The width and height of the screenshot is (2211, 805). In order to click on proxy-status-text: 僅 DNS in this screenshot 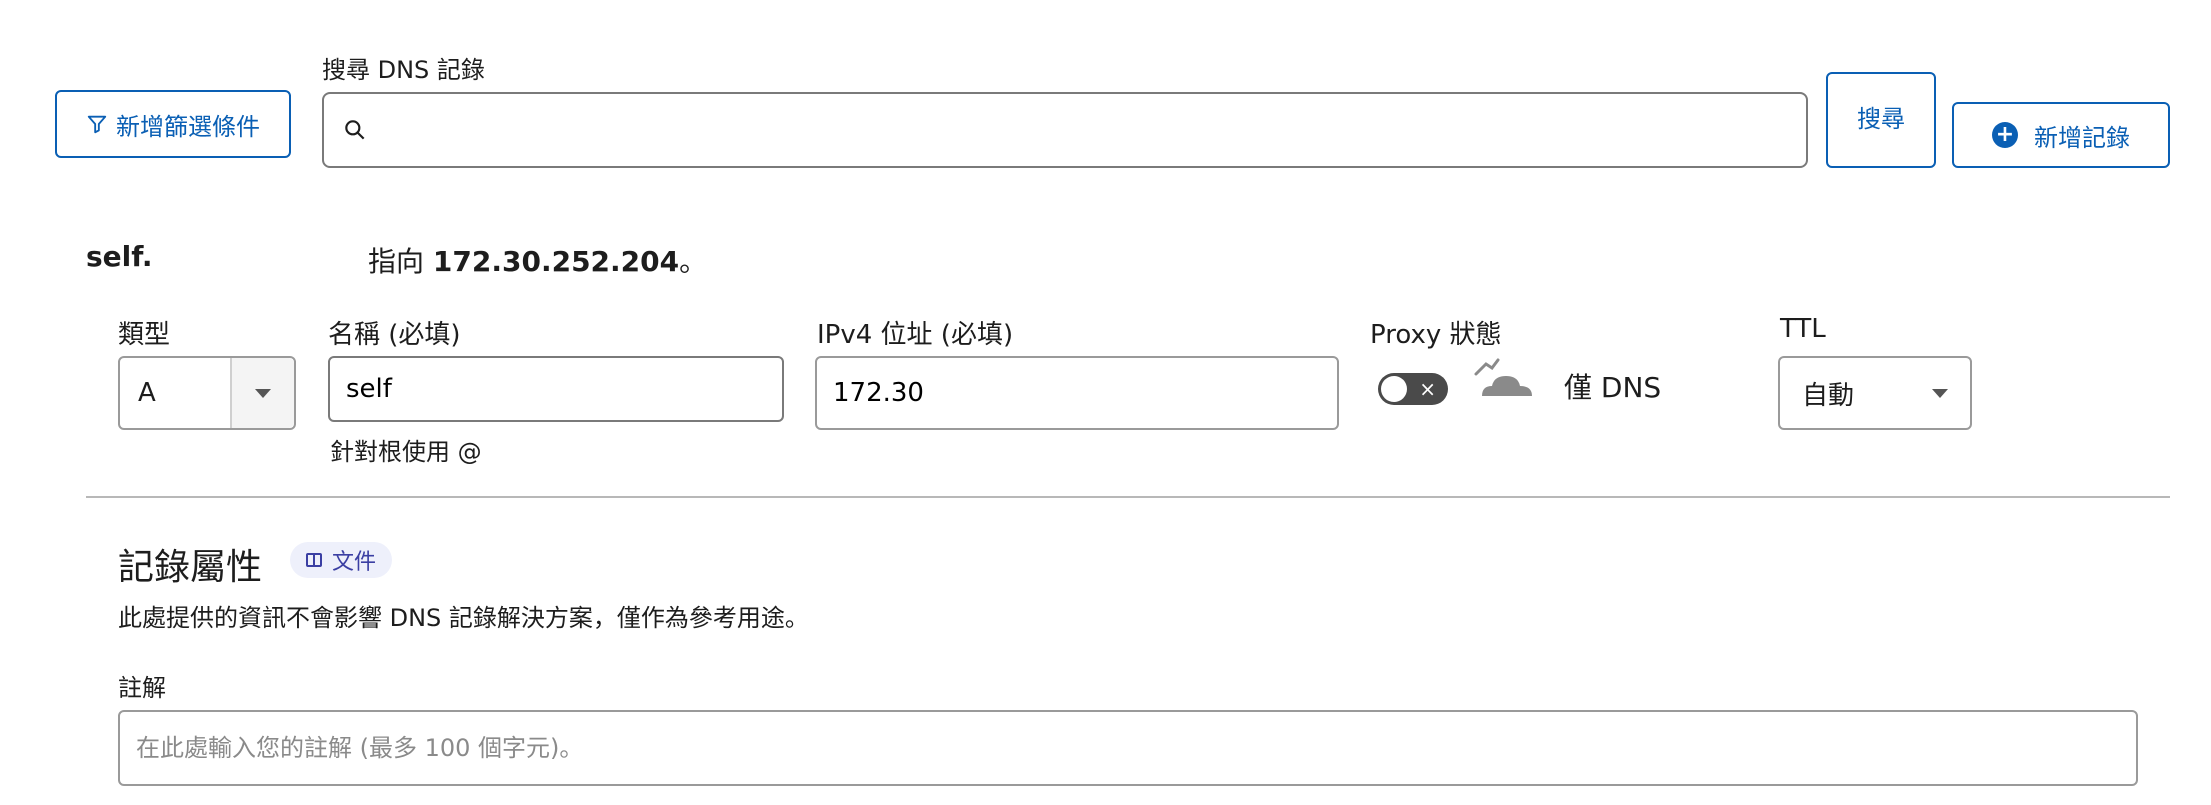, I will do `click(1613, 387)`.